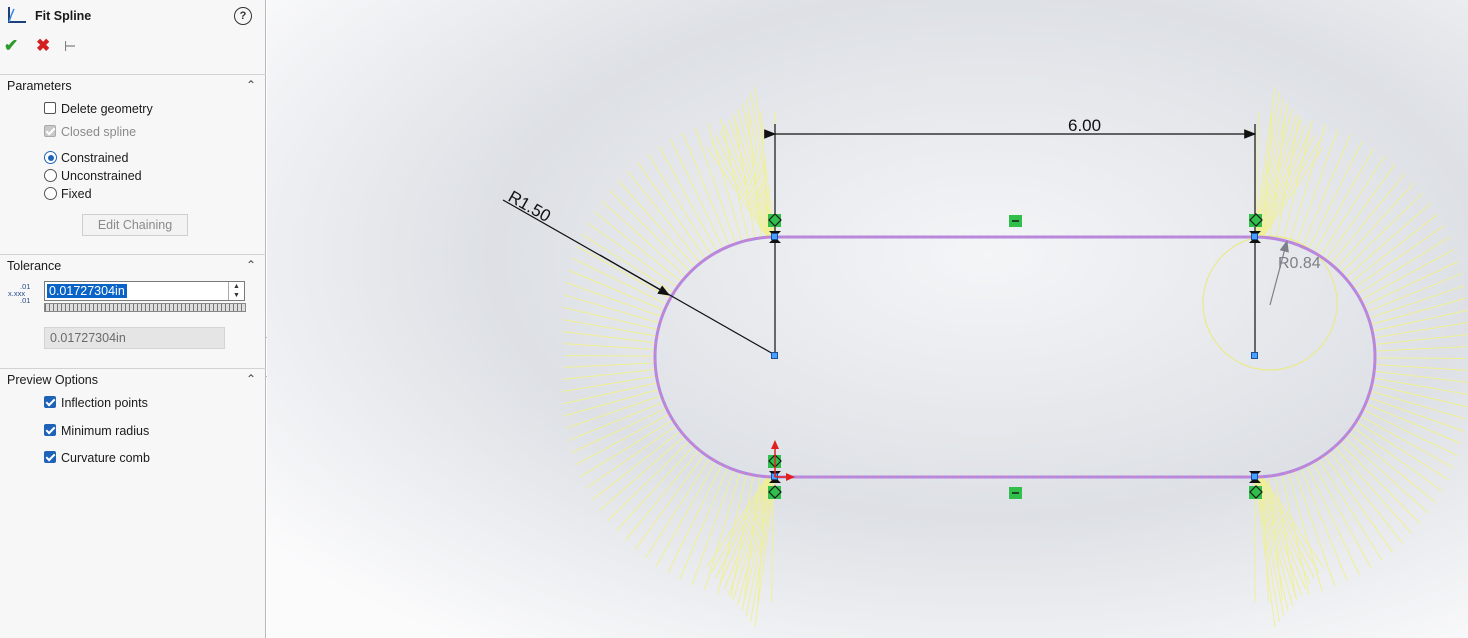 The width and height of the screenshot is (1468, 638). What do you see at coordinates (1299, 263) in the screenshot?
I see `min-radius-label: R0.84` at bounding box center [1299, 263].